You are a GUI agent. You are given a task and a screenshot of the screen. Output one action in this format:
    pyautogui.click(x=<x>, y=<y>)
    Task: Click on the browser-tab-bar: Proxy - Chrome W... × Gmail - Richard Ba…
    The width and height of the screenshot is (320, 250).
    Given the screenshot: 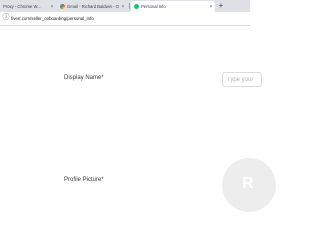 What is the action you would take?
    pyautogui.click(x=125, y=6)
    